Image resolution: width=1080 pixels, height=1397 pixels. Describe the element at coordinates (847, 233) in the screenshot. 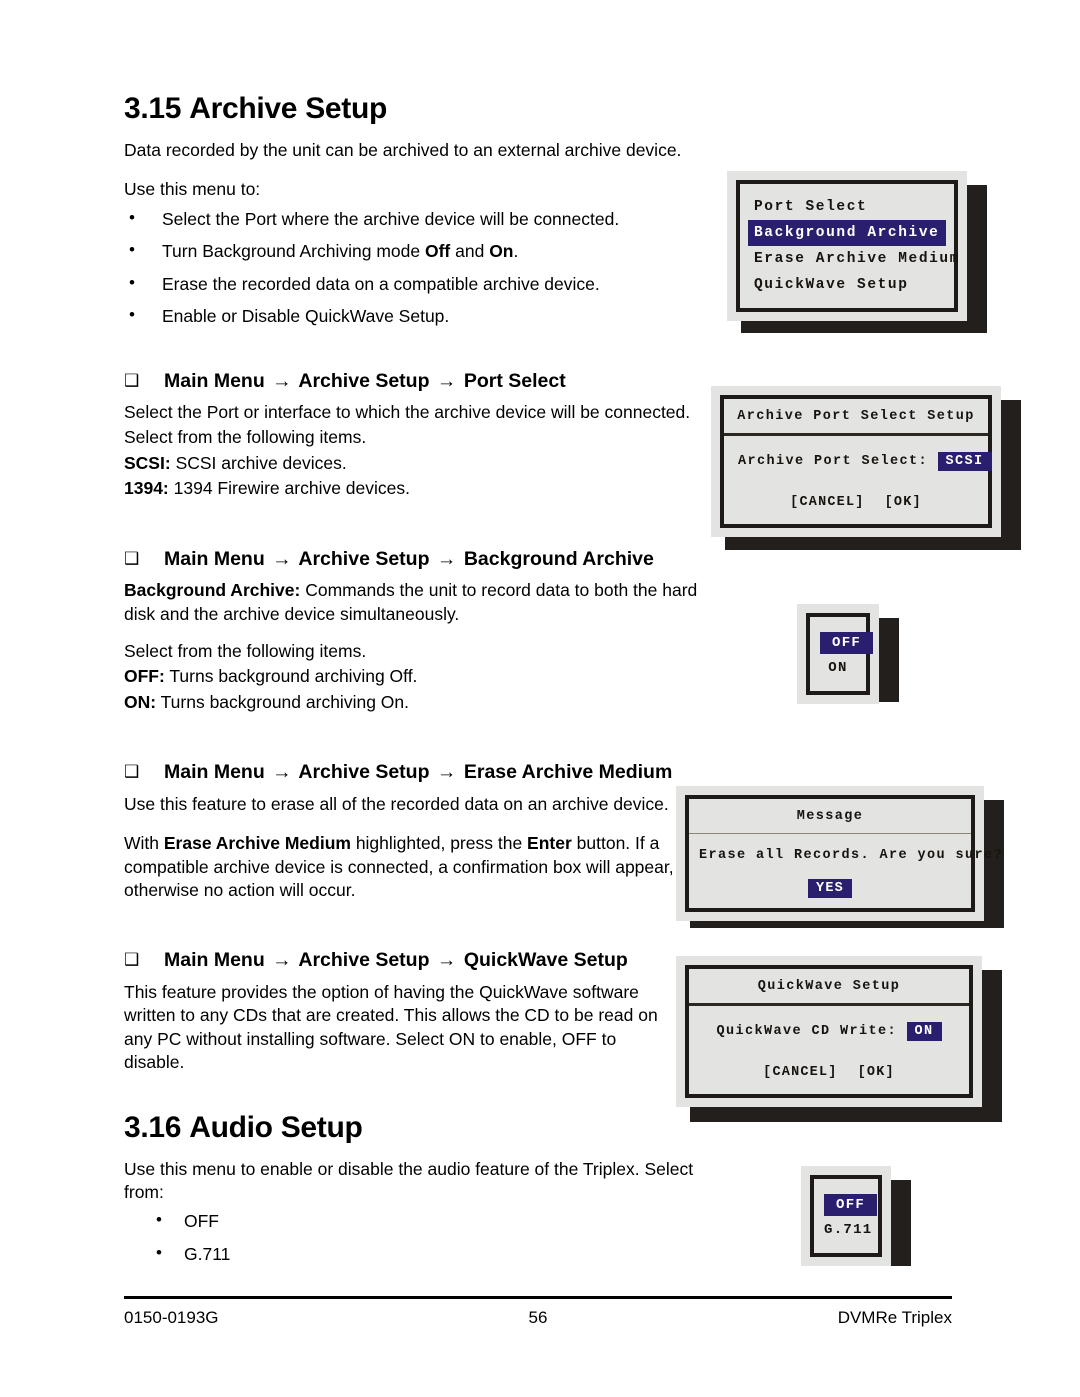

I see `menu-item-background-archive: Background Archive` at that location.